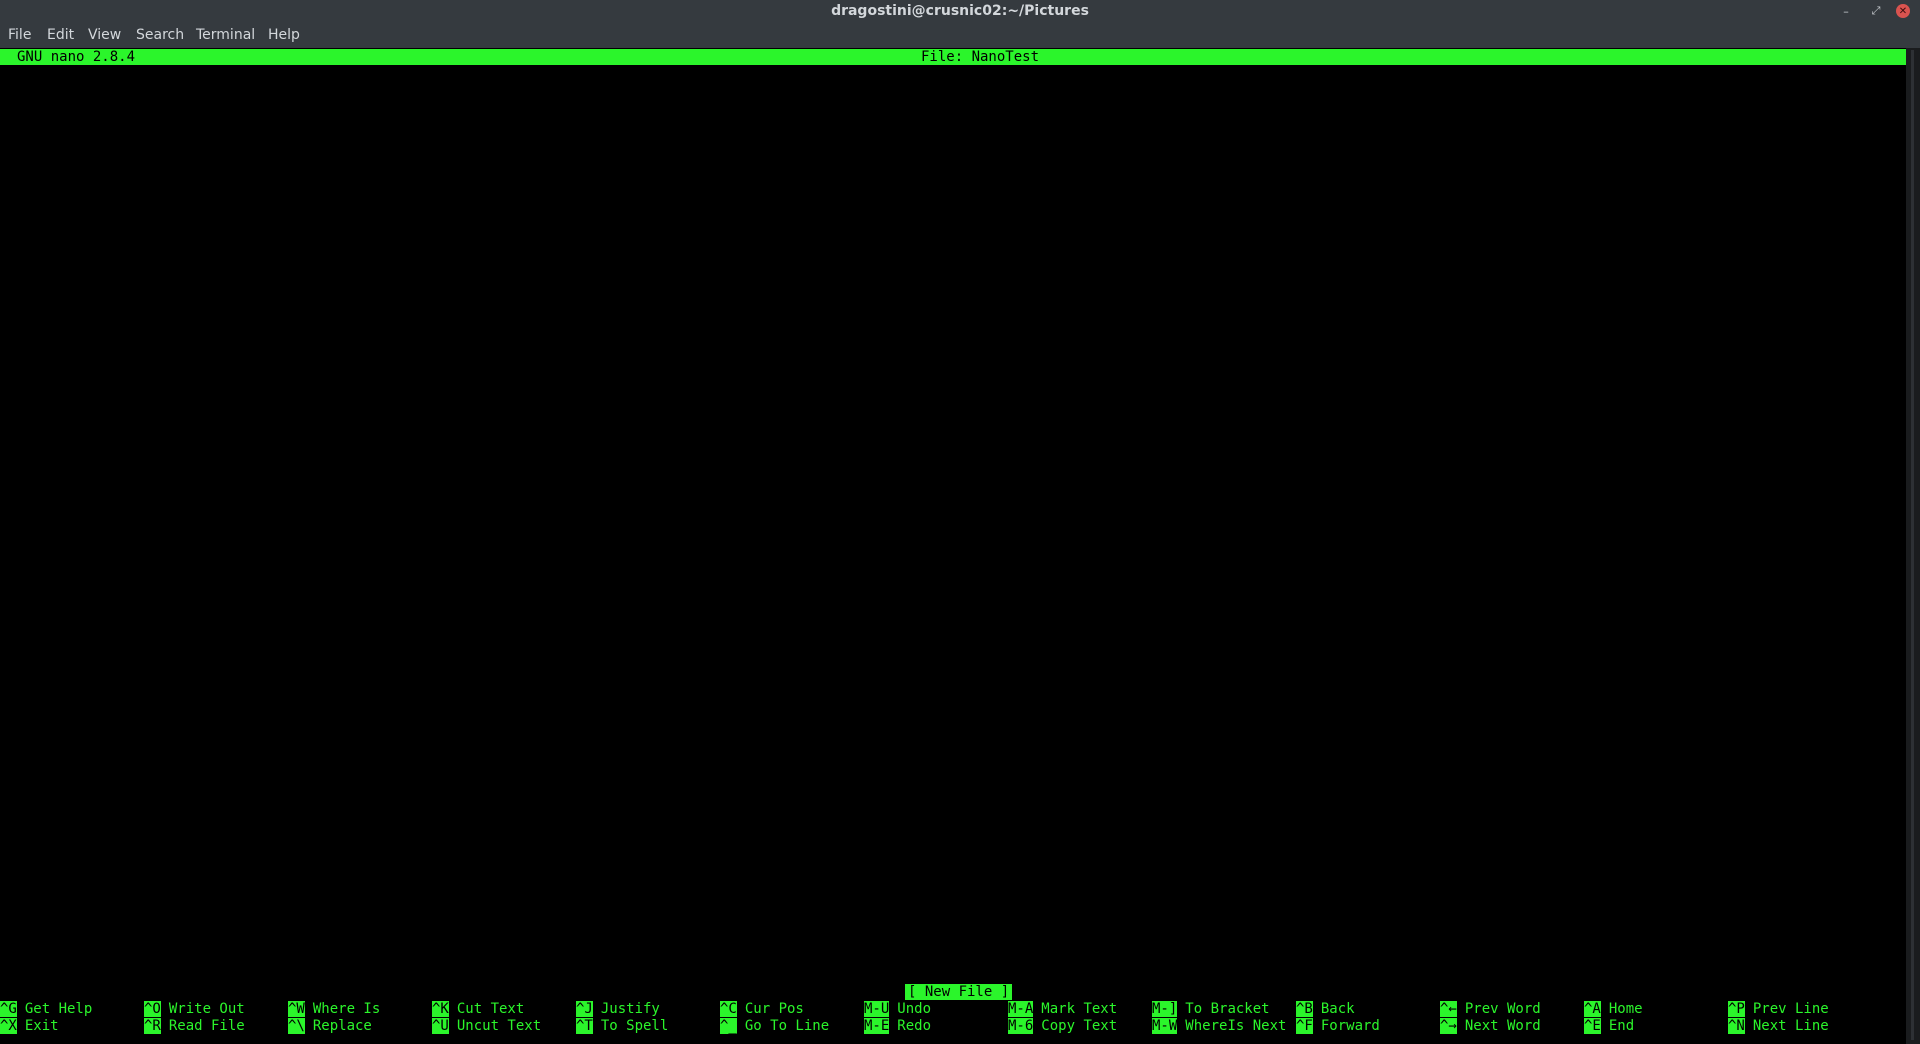  I want to click on shortcut-key: ^A, so click(1592, 1009).